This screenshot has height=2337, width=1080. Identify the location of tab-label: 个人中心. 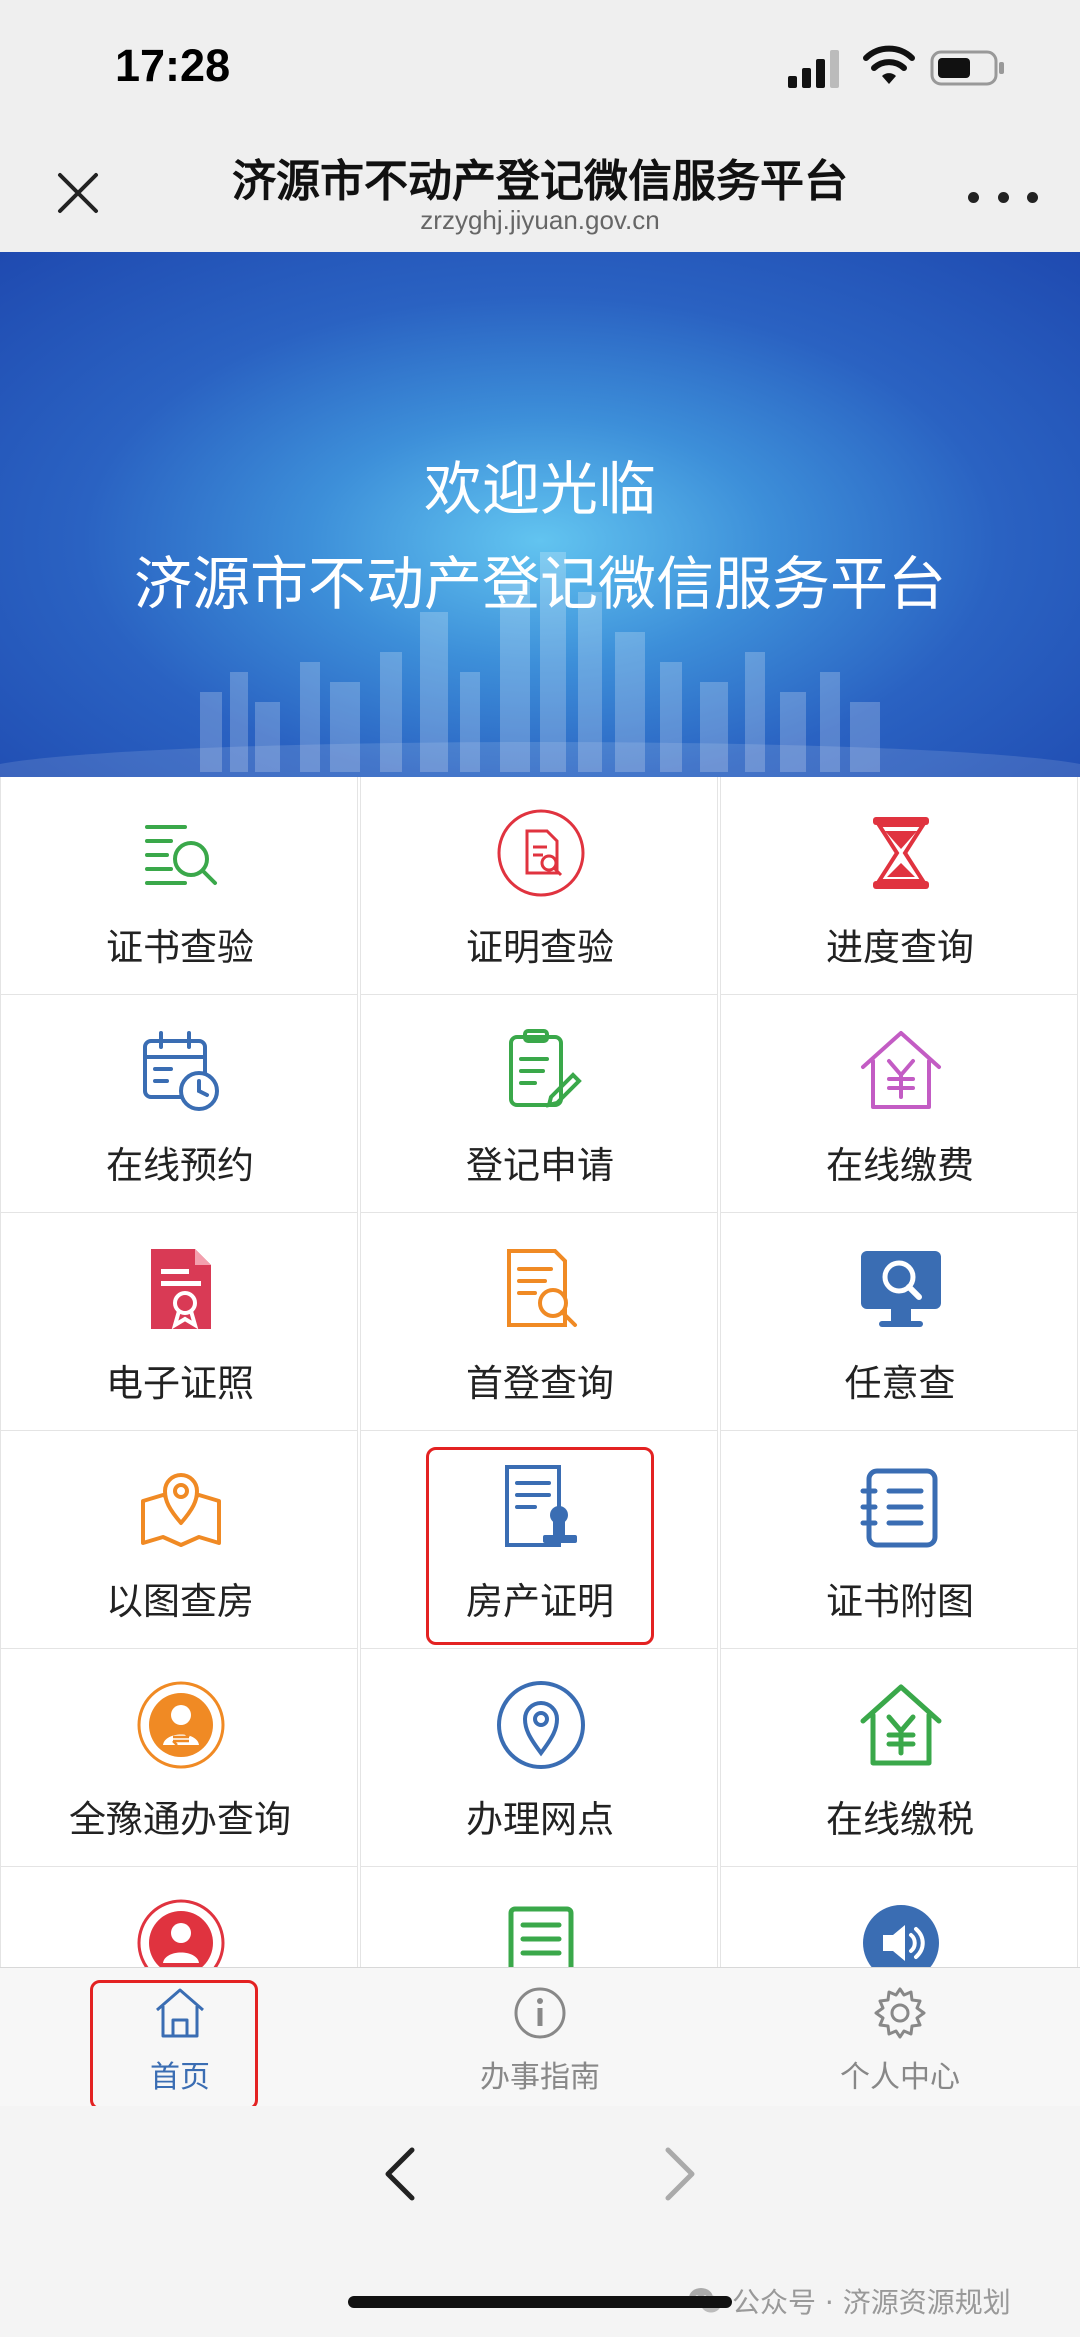
(900, 2077).